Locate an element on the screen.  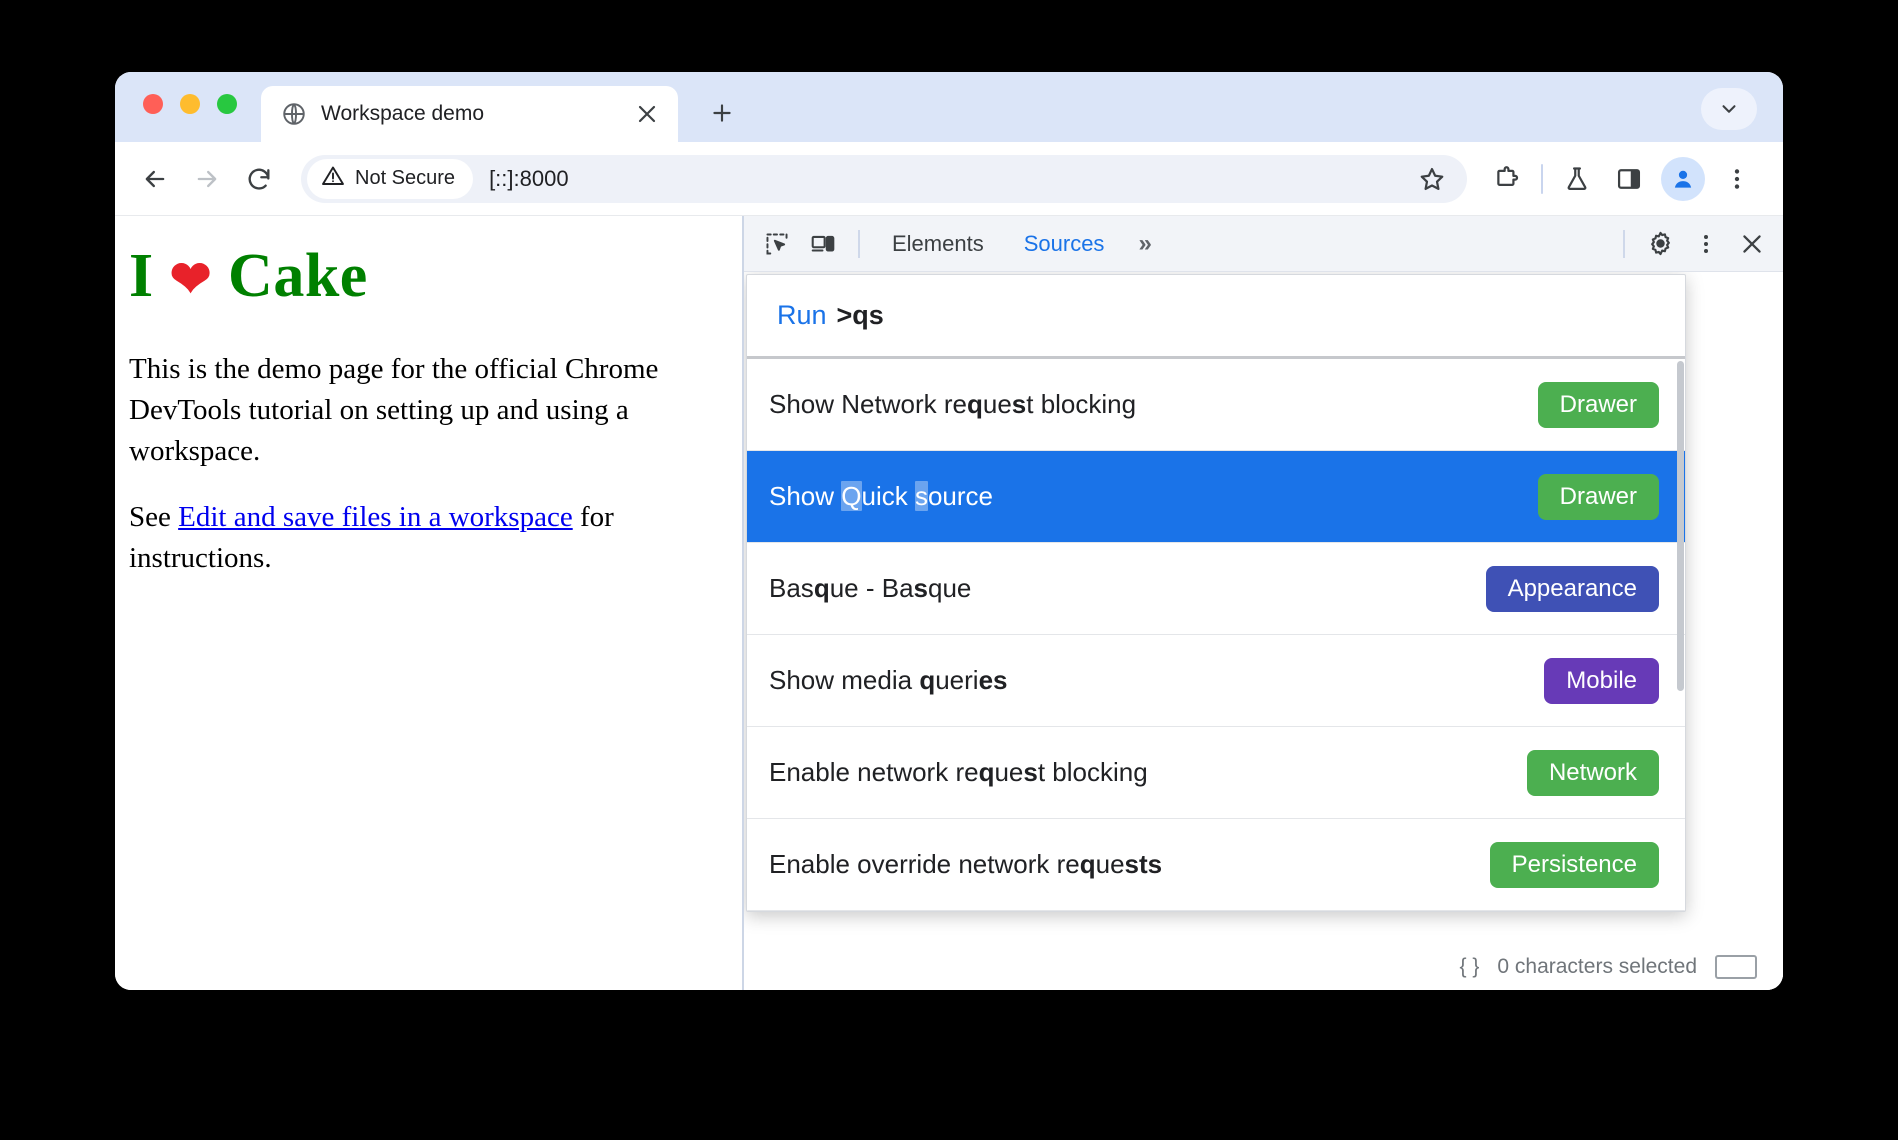
command-row: Basque - Basque Appearance is located at coordinates (1216, 589).